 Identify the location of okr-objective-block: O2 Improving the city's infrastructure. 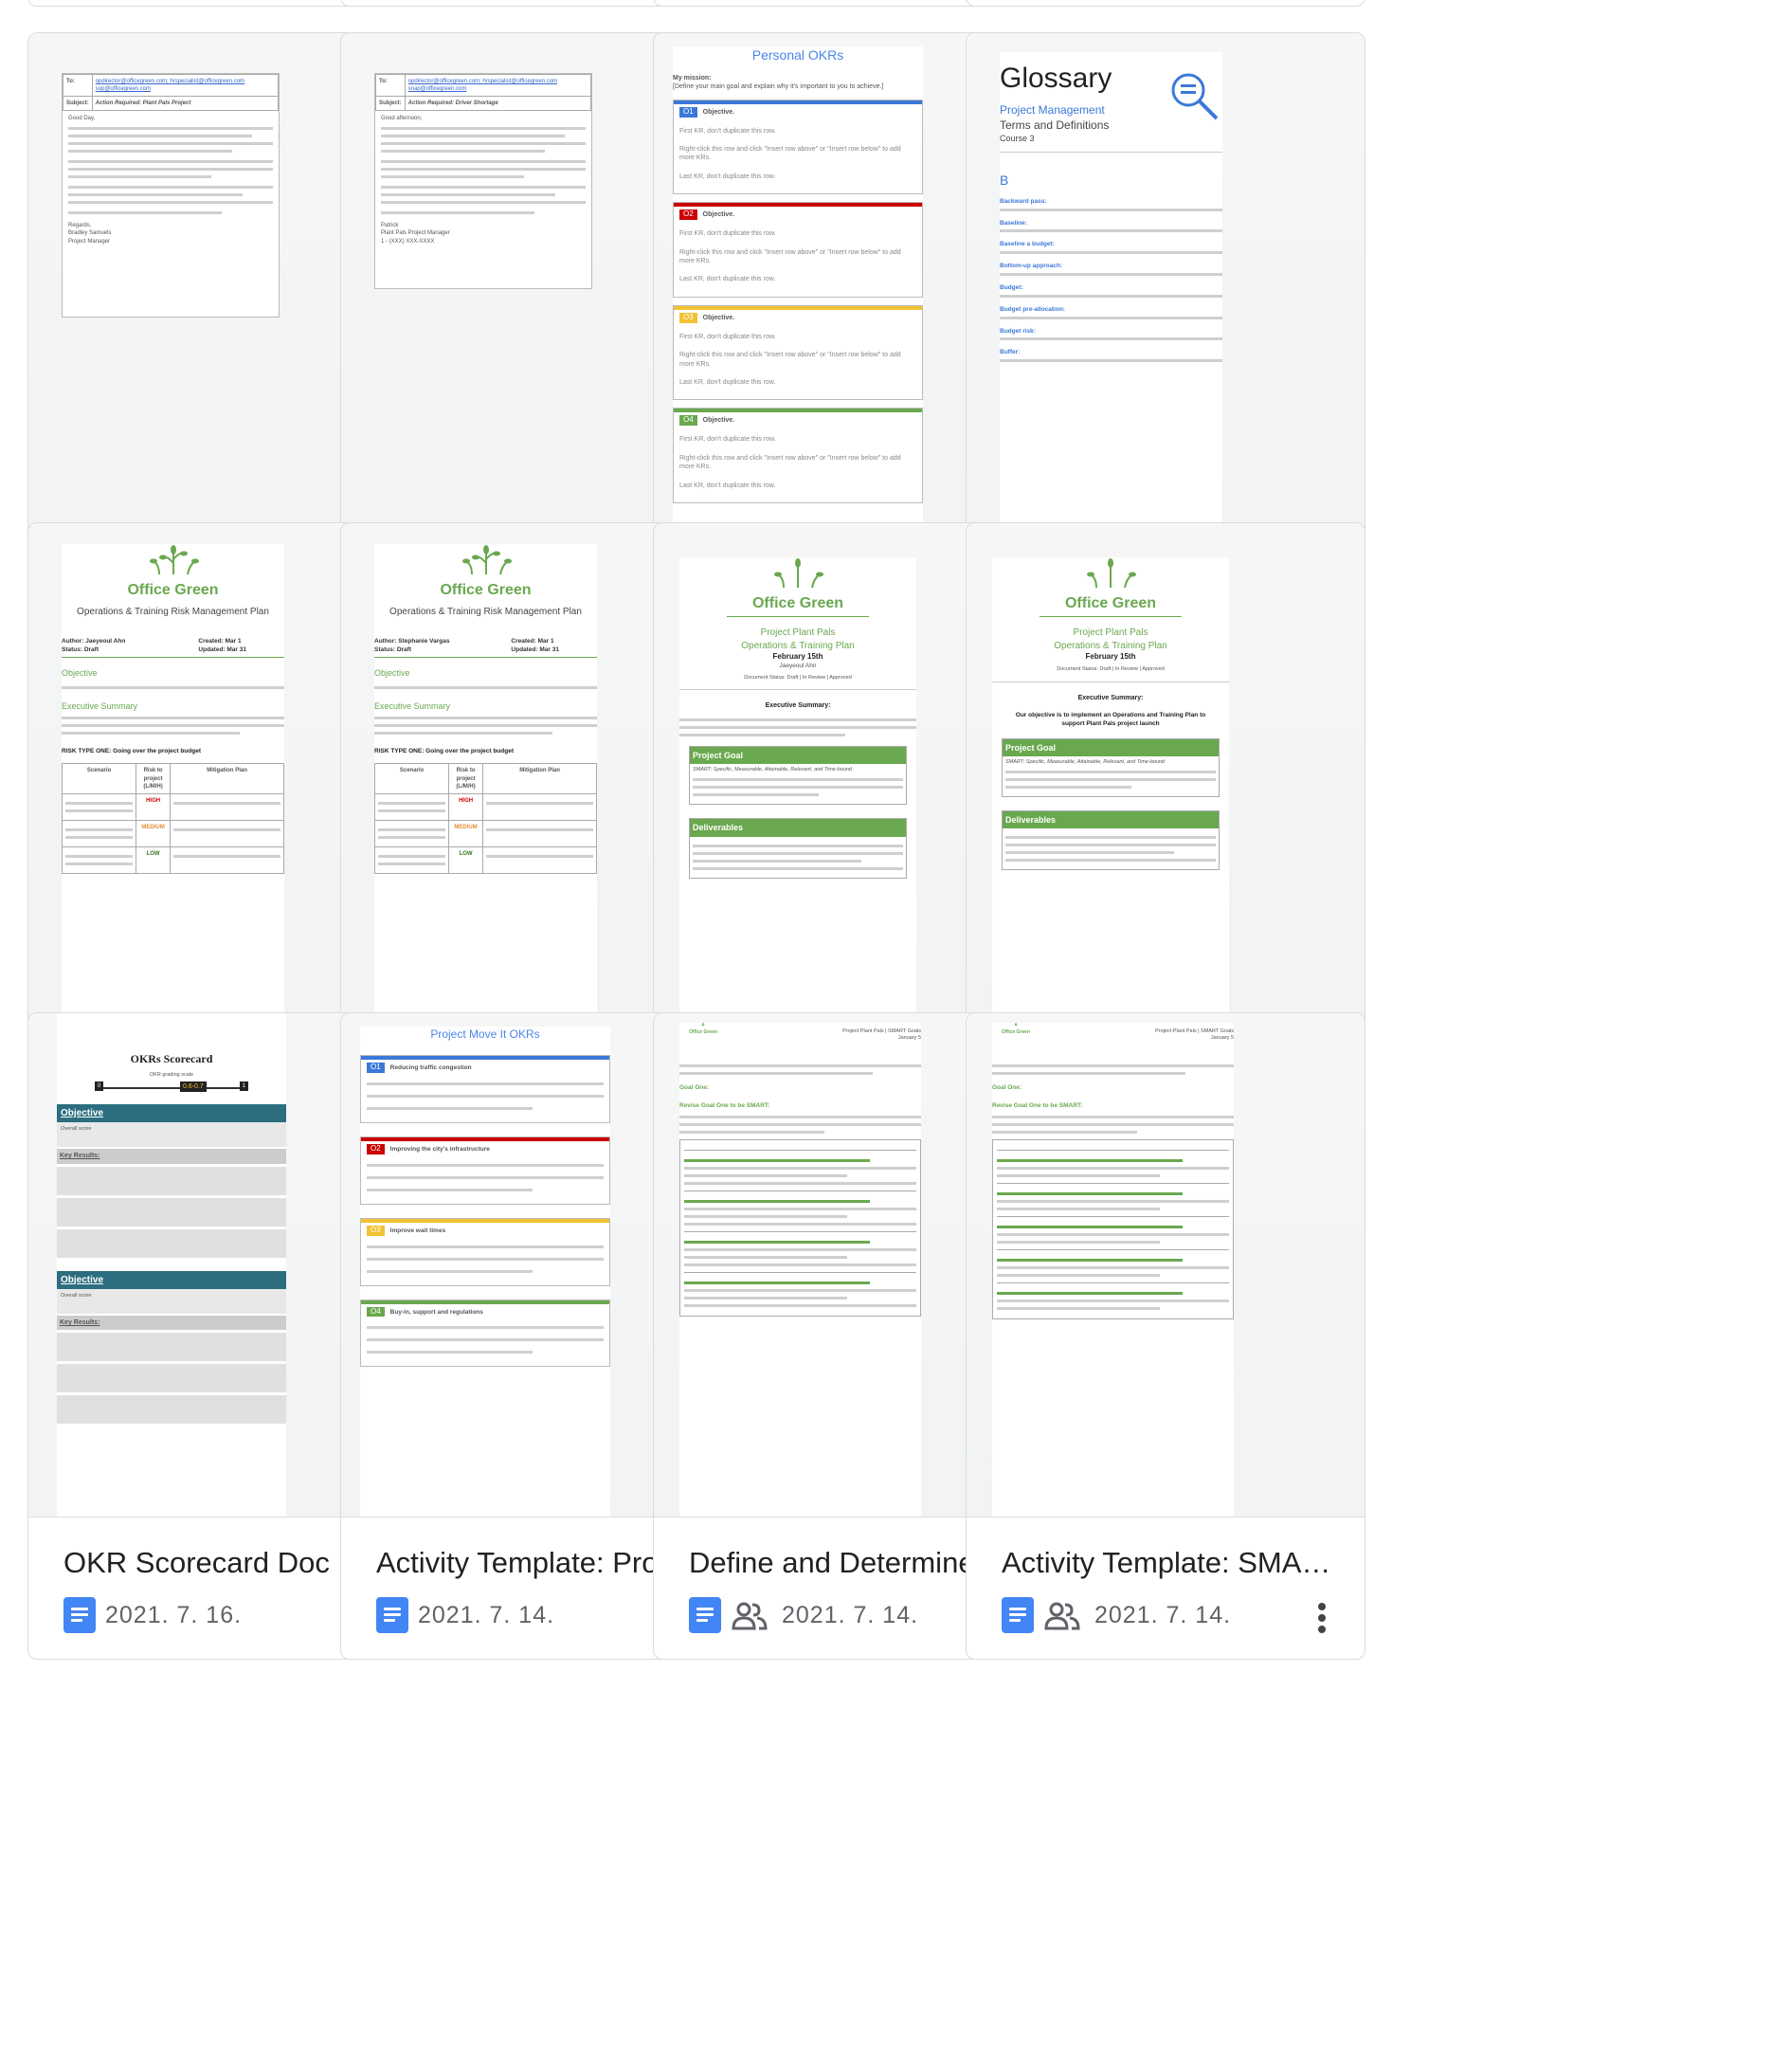
(485, 1170).